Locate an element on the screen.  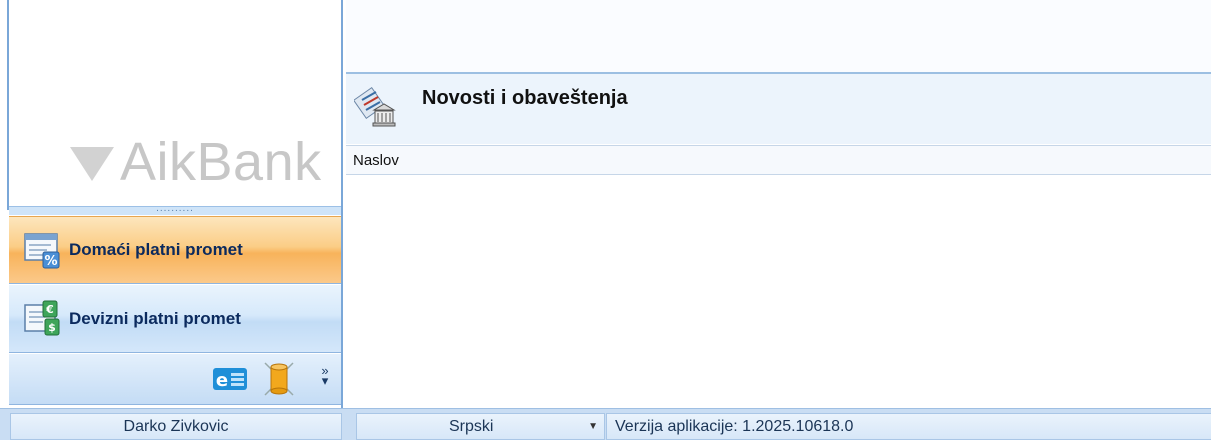
svg-text: e is located at coordinates (222, 380).